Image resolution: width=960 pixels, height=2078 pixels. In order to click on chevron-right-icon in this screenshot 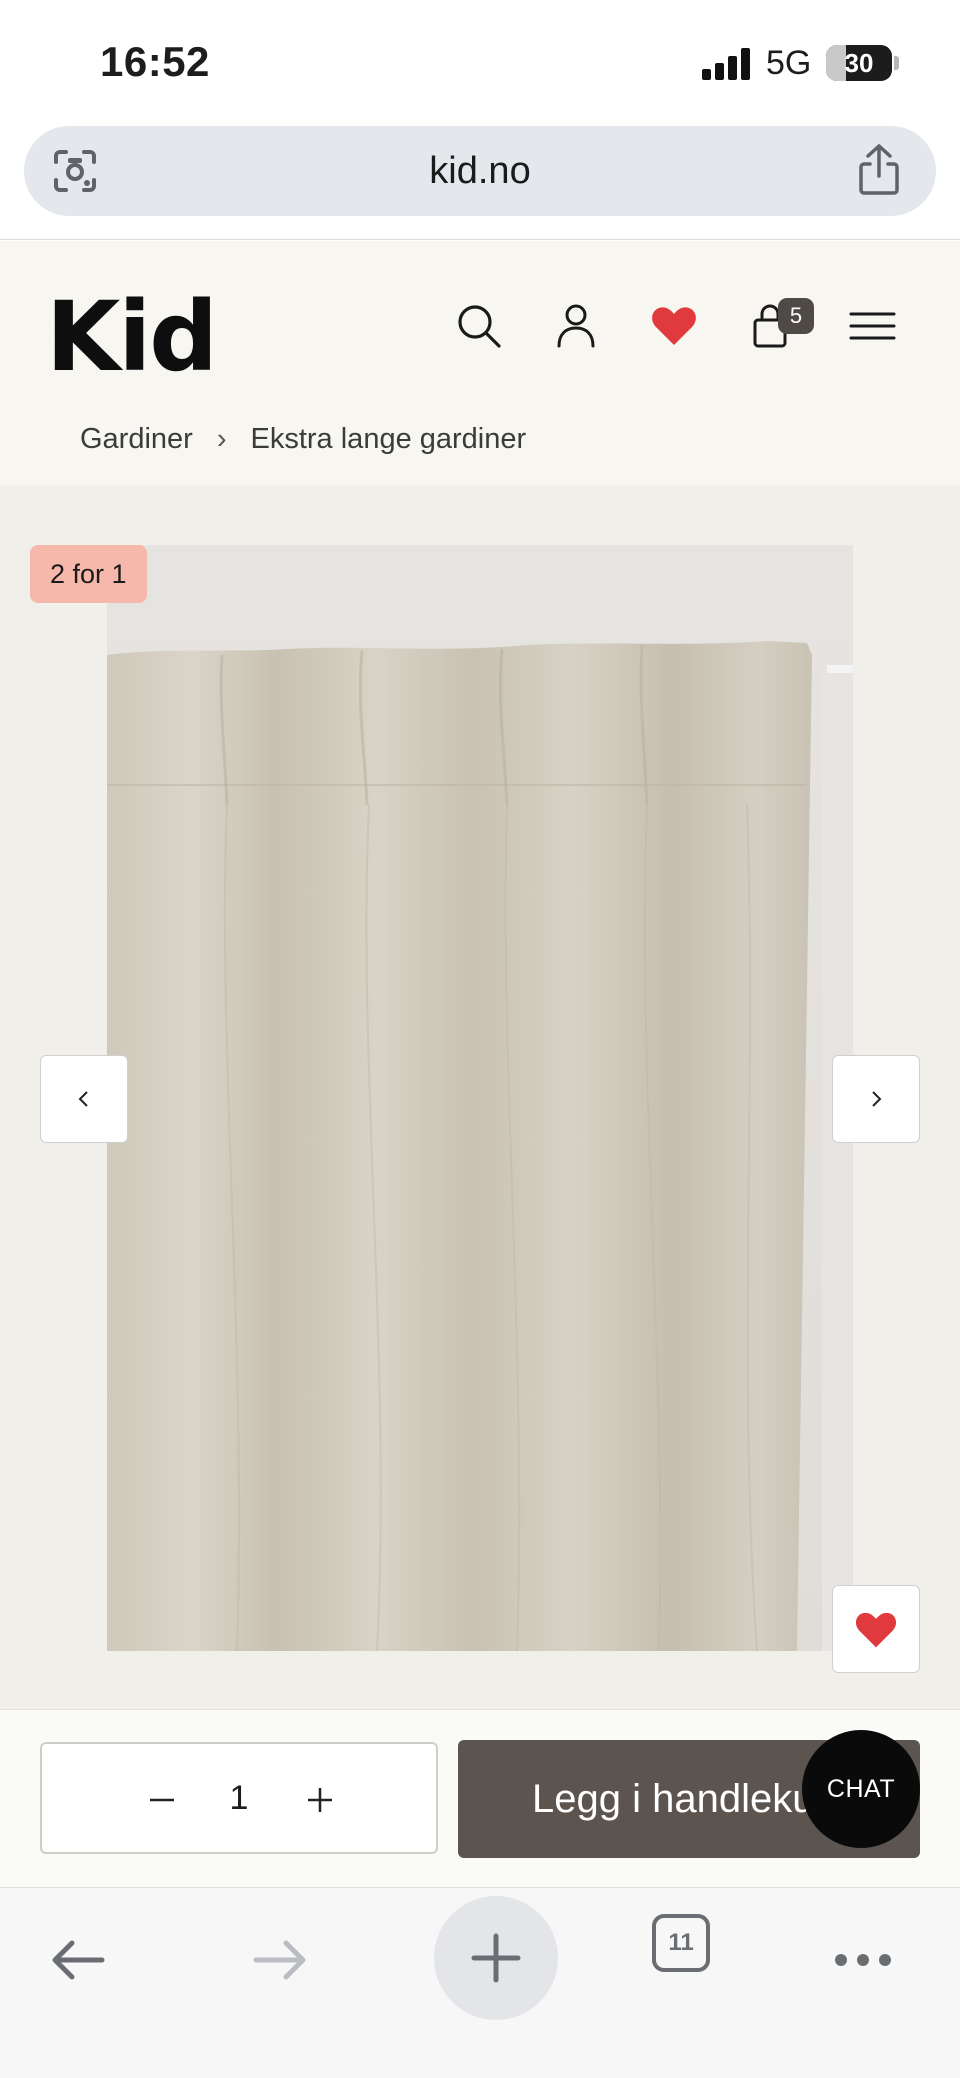, I will do `click(877, 1099)`.